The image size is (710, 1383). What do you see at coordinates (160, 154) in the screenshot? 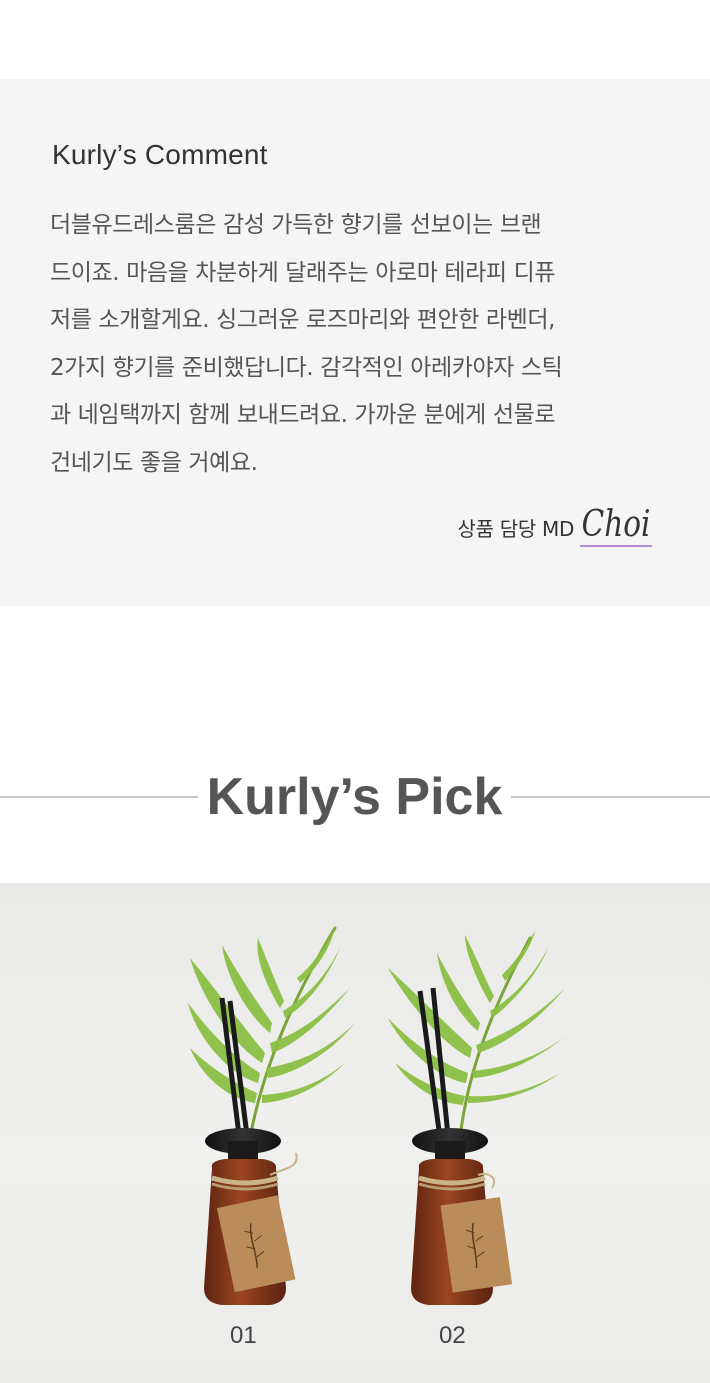
I see `comment-title: Kurly’s Comment` at bounding box center [160, 154].